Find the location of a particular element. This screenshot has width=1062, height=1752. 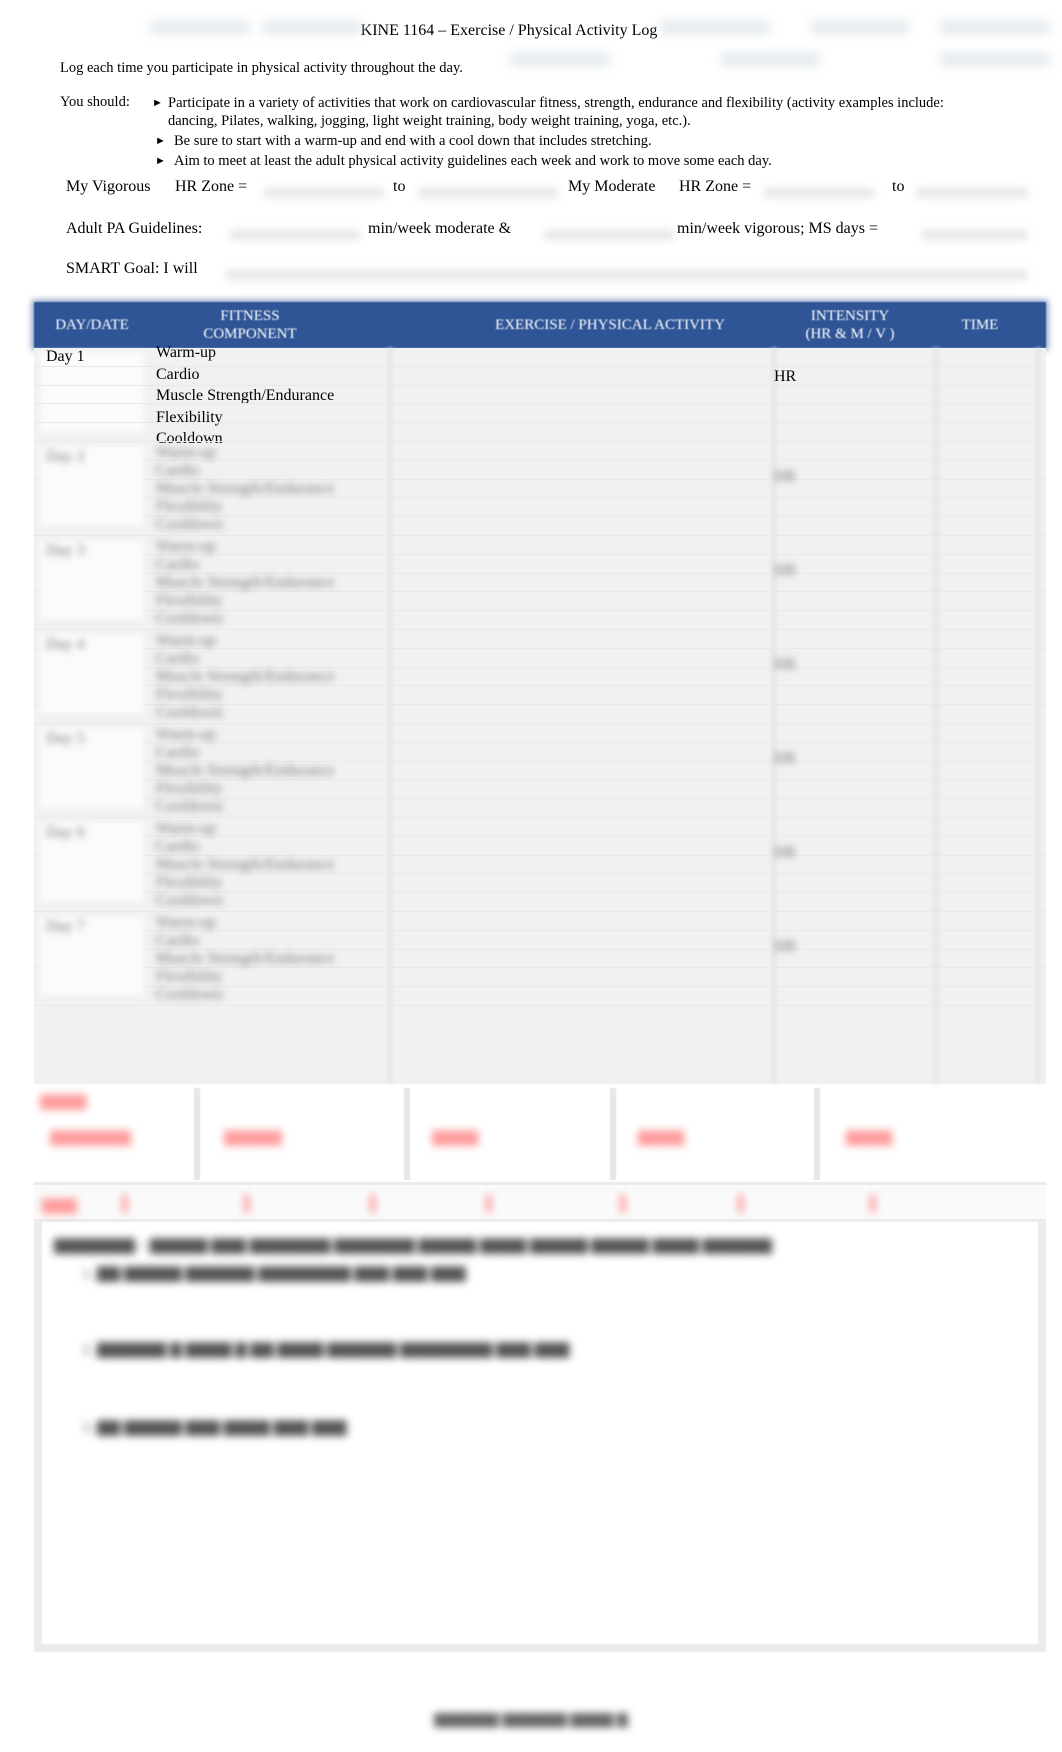

reflection-question: 3. ▇▇ ▇▇▇▇▇ ▇▇▇ ▇▇▇▇ ▇▇▇ ▇▇▇ is located at coordinates (214, 1427).